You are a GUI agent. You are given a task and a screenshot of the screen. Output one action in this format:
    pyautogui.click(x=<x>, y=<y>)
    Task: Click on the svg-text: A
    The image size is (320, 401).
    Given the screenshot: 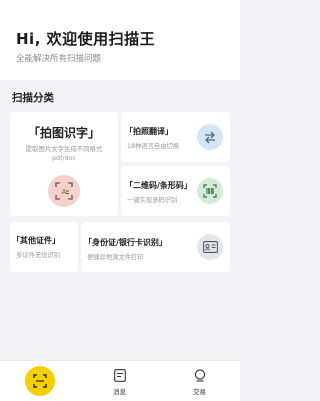 What is the action you would take?
    pyautogui.click(x=64, y=192)
    